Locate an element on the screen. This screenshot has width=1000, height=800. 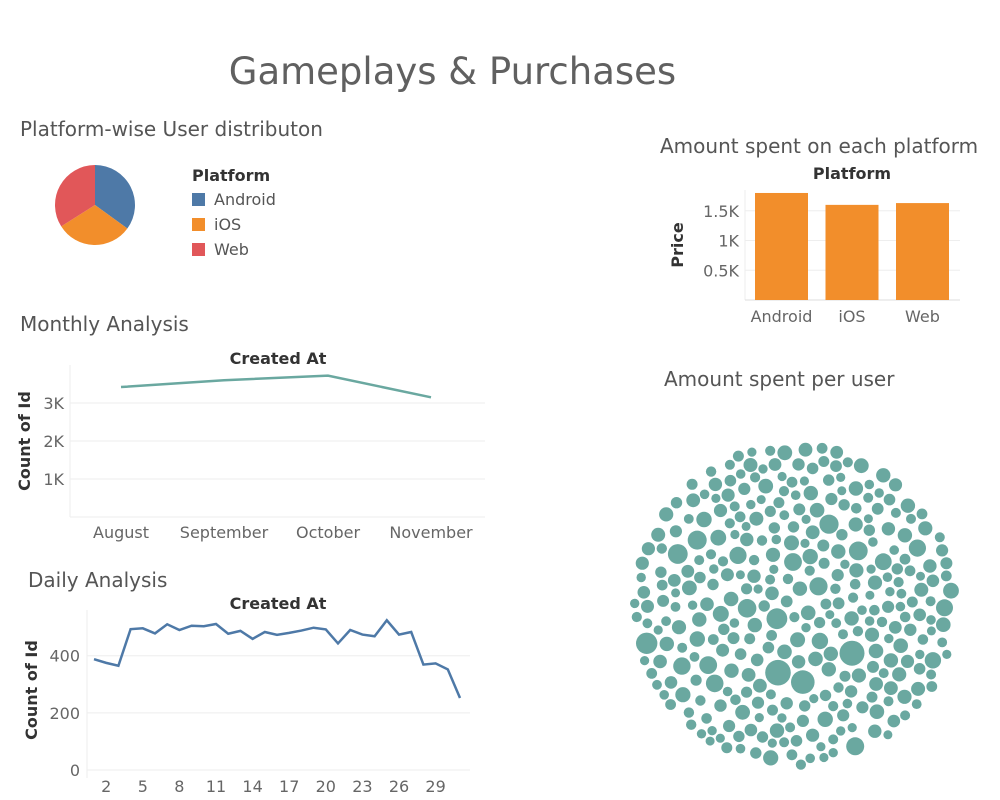
monthly-line is located at coordinates (276, 386).